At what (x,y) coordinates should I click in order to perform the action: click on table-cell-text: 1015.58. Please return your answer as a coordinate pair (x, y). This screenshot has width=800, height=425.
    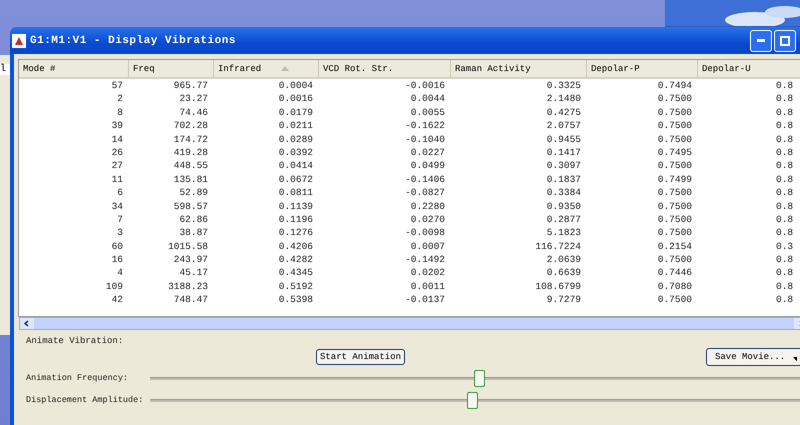
    Looking at the image, I should click on (188, 247).